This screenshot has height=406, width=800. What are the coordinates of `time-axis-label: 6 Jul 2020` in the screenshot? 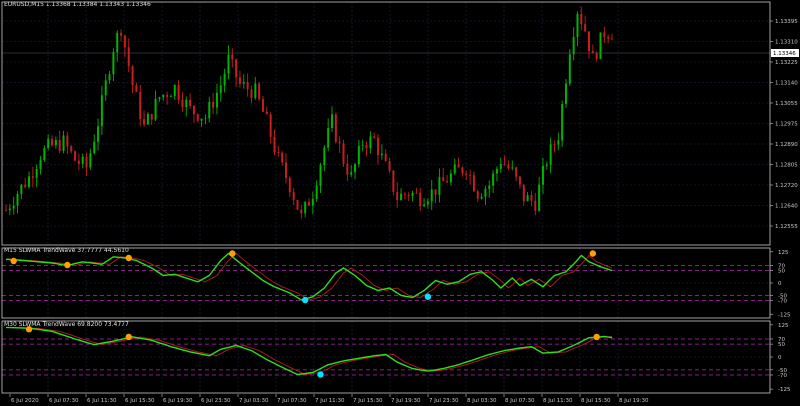 It's located at (25, 401).